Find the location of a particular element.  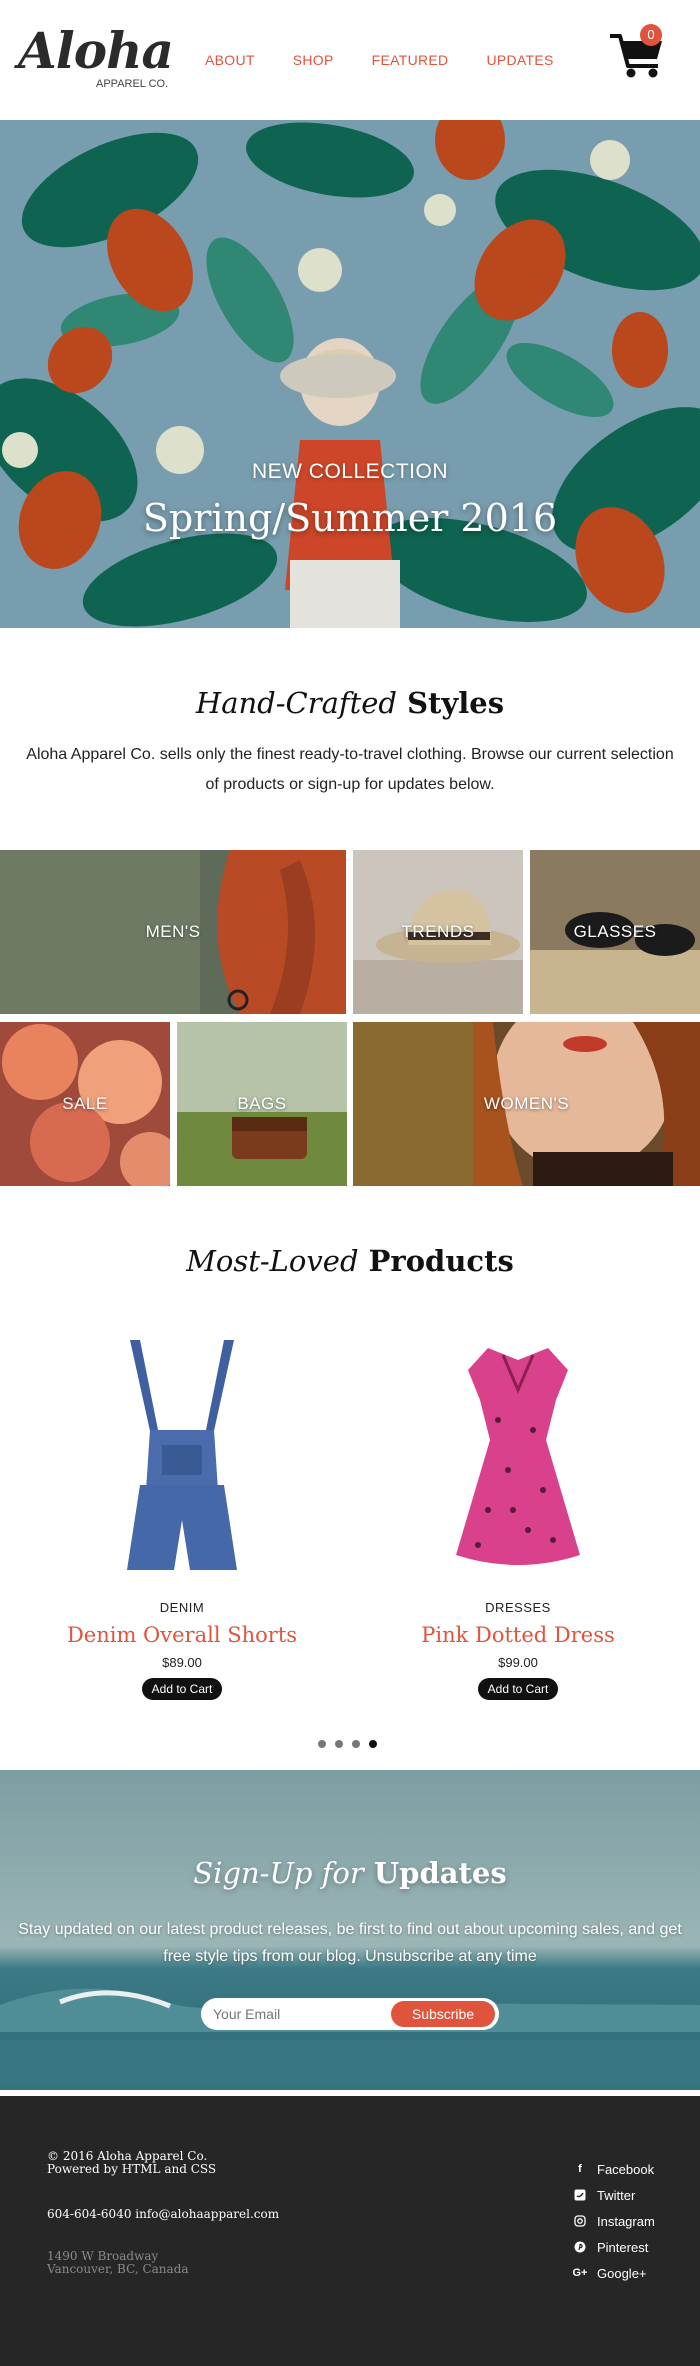

category-grid: MEN'S TRENDS GLASSES SALE BAGS WOMEN'S is located at coordinates (350, 1020).